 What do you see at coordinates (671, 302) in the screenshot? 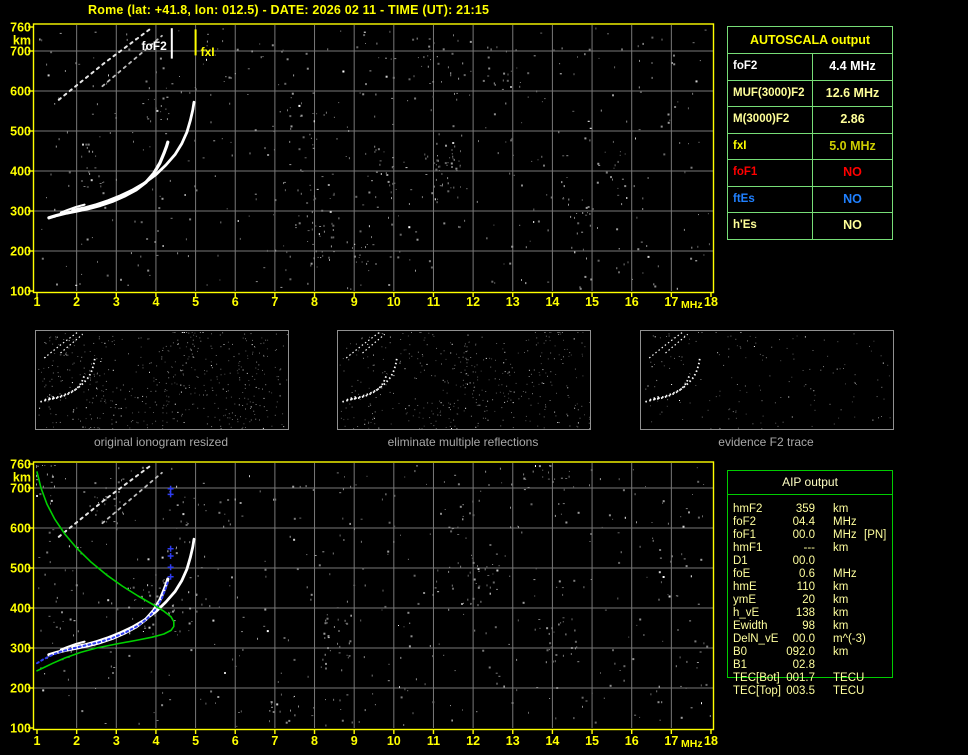
I see `svg-text: 17` at bounding box center [671, 302].